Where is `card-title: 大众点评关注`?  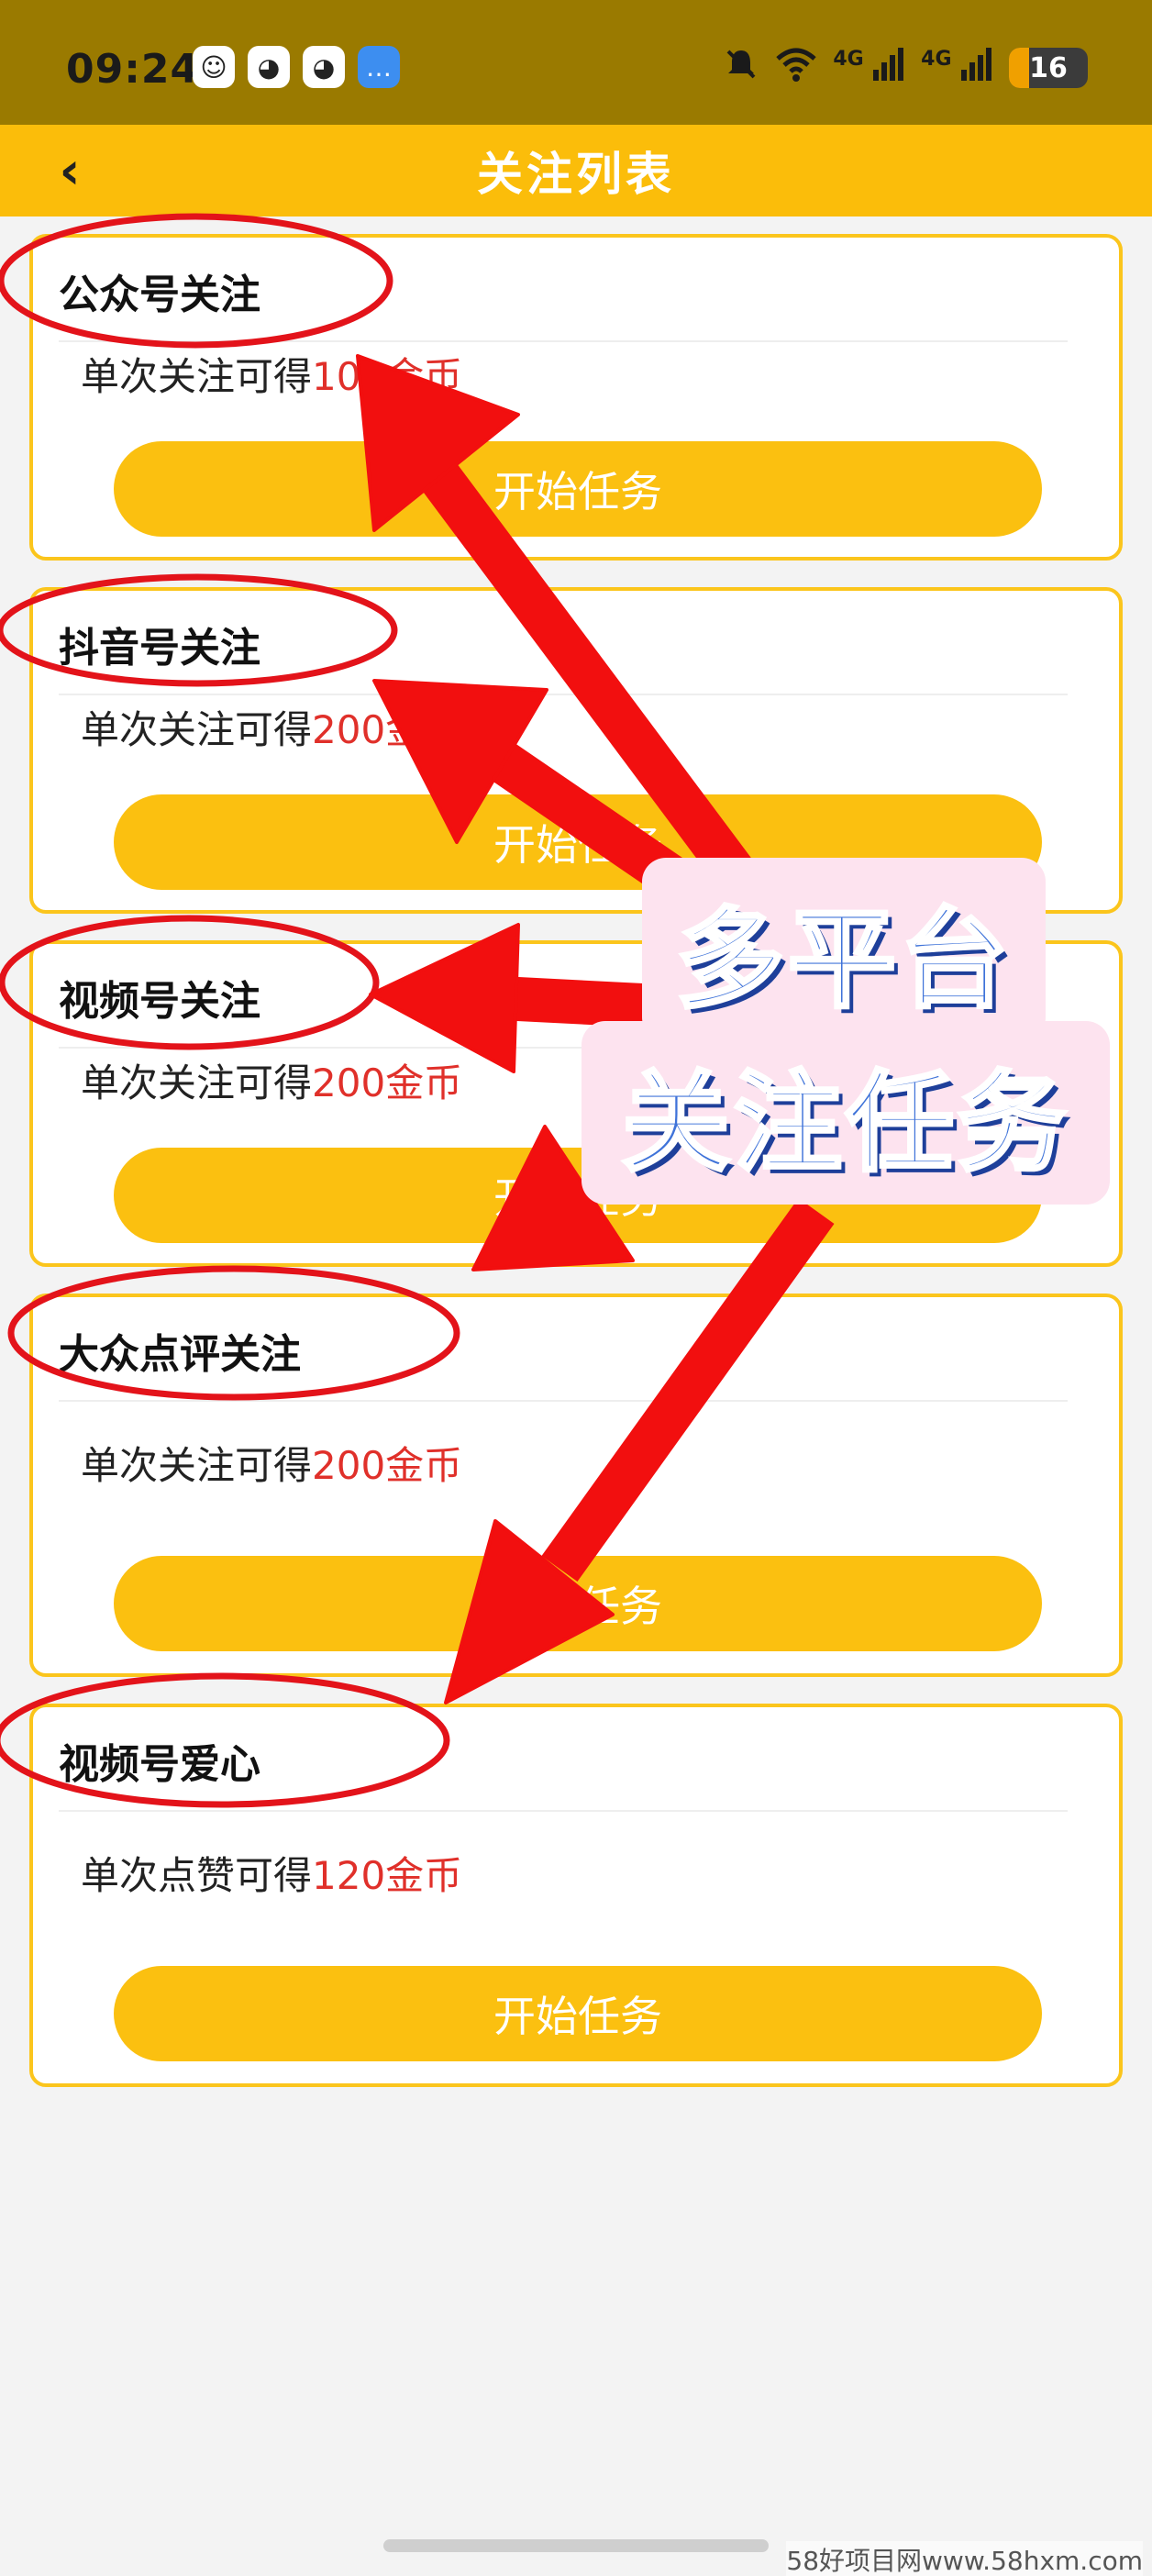 card-title: 大众点评关注 is located at coordinates (180, 1354).